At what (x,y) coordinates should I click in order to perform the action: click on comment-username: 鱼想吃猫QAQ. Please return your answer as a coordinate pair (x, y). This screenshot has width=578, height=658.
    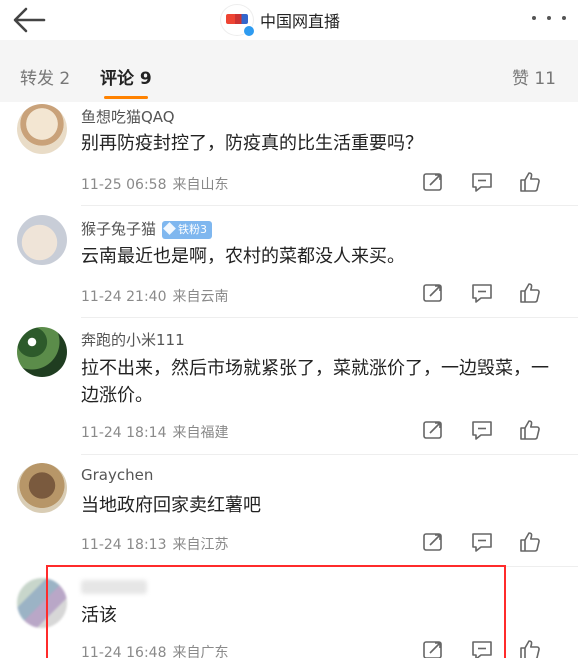
    Looking at the image, I should click on (128, 116).